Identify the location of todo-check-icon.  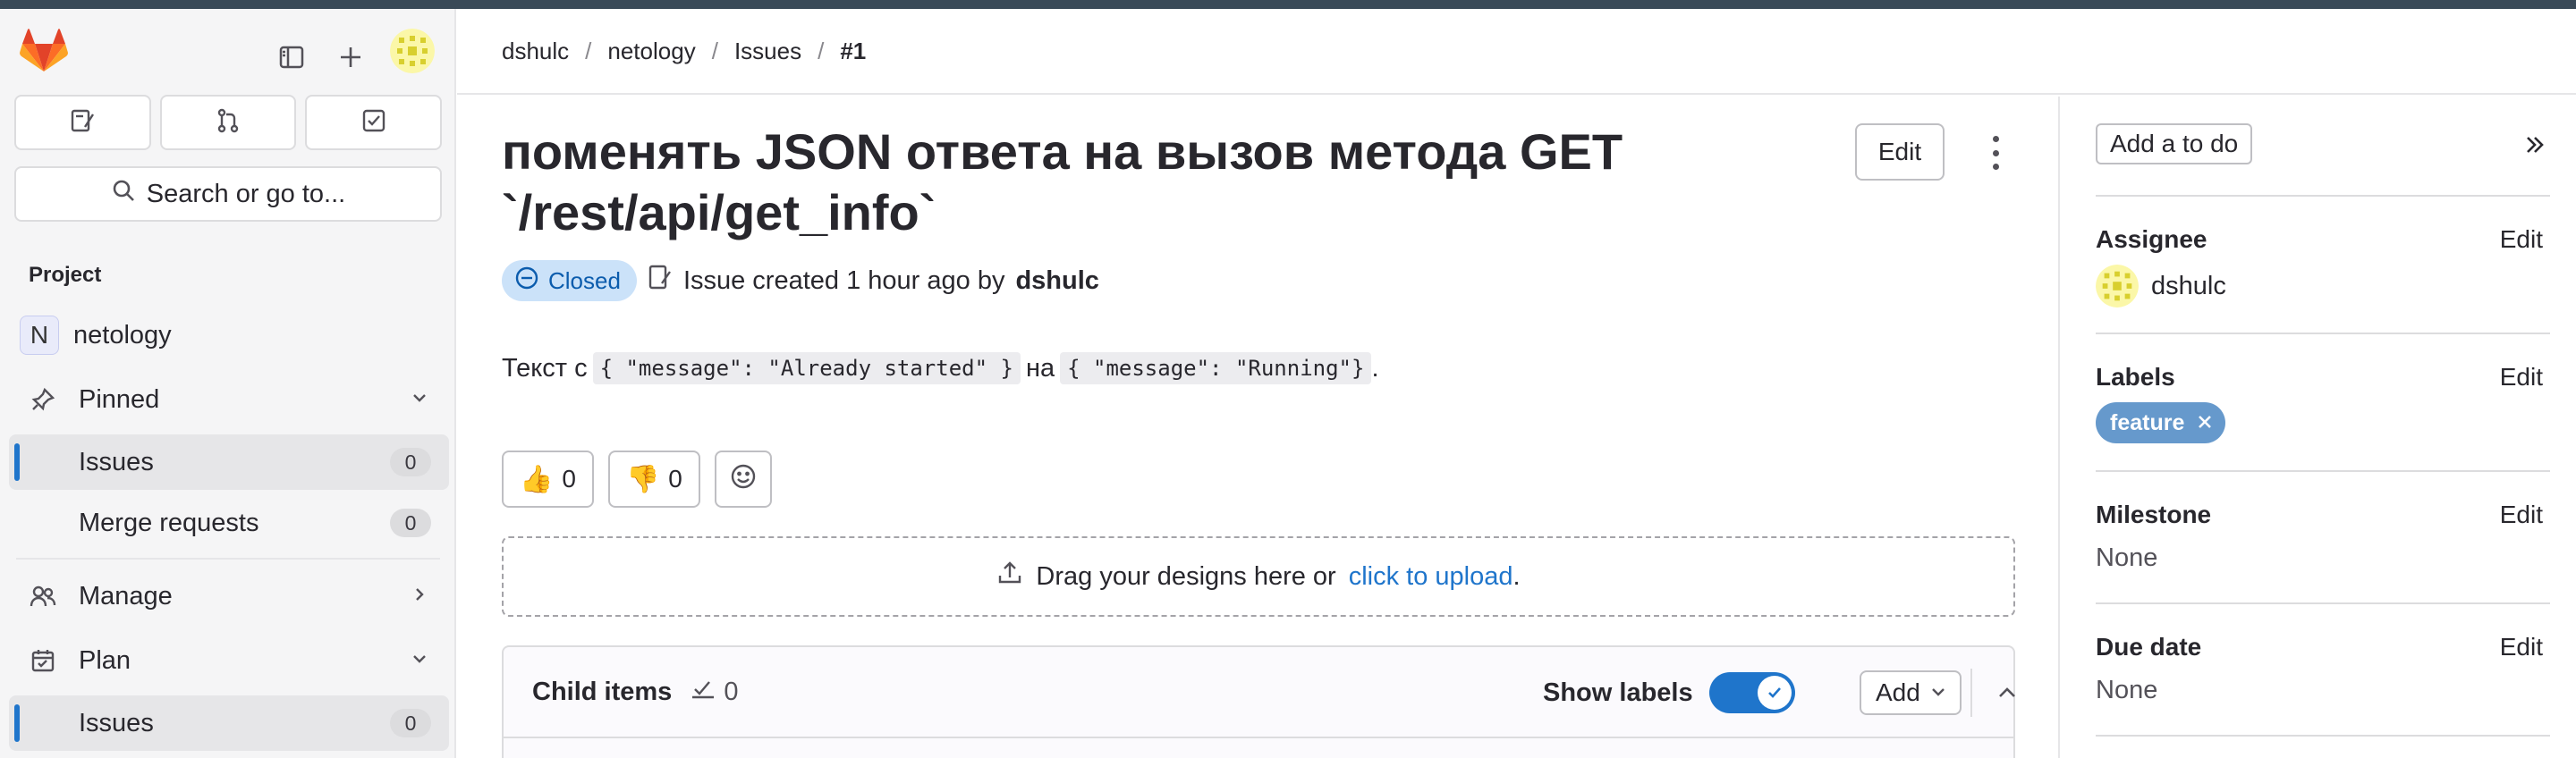
(373, 123).